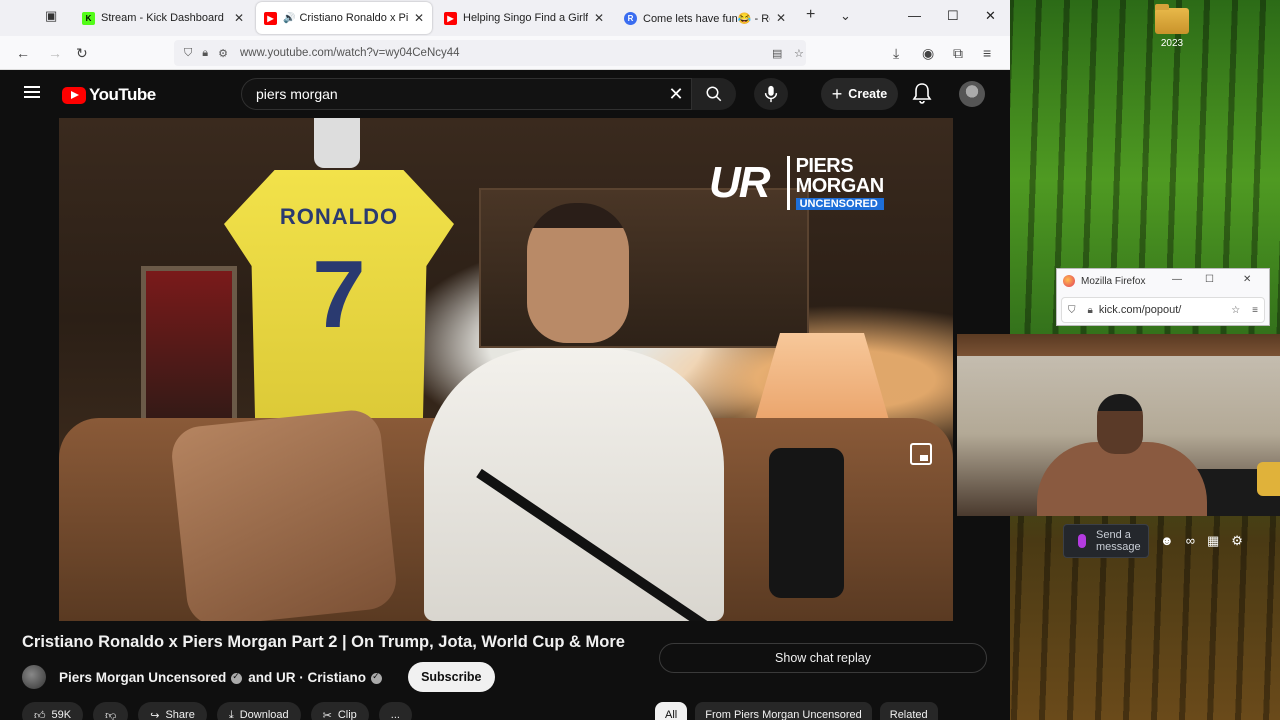  I want to click on dislike-button: 👎︎, so click(111, 711).